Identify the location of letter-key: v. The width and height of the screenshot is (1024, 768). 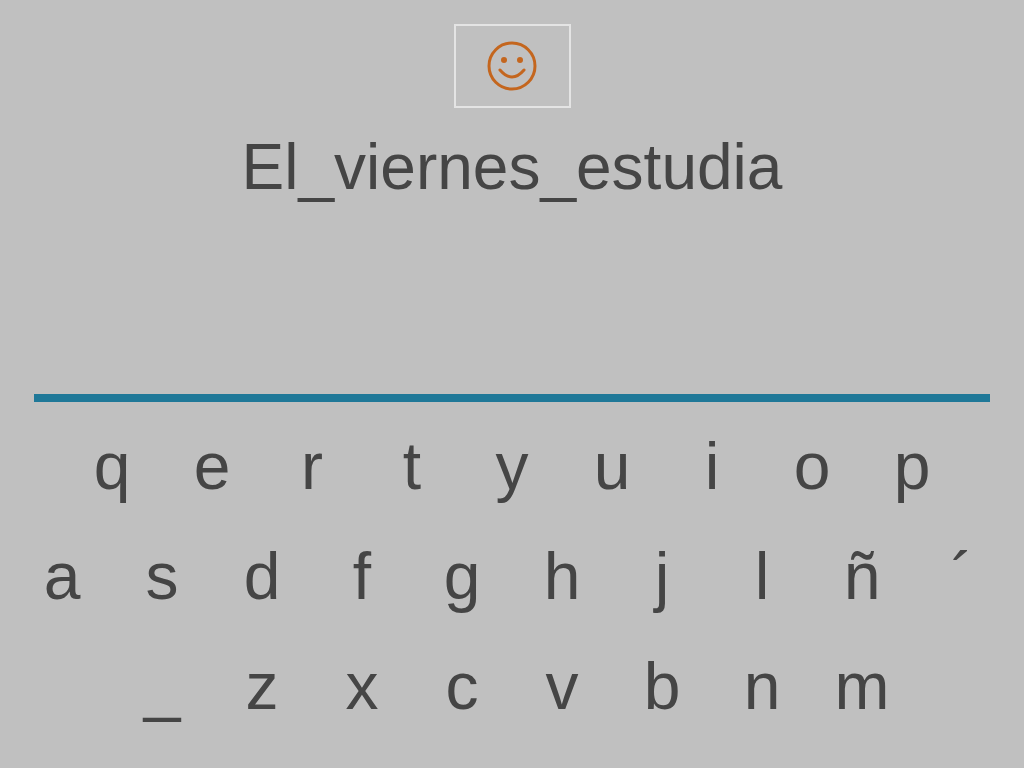
(562, 686).